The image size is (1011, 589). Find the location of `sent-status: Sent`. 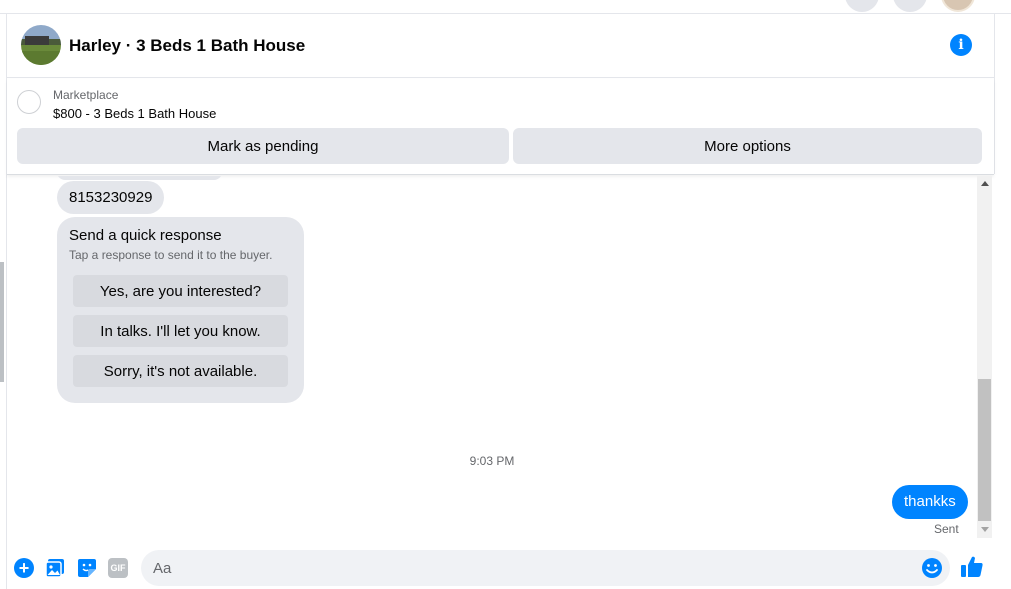

sent-status: Sent is located at coordinates (946, 529).